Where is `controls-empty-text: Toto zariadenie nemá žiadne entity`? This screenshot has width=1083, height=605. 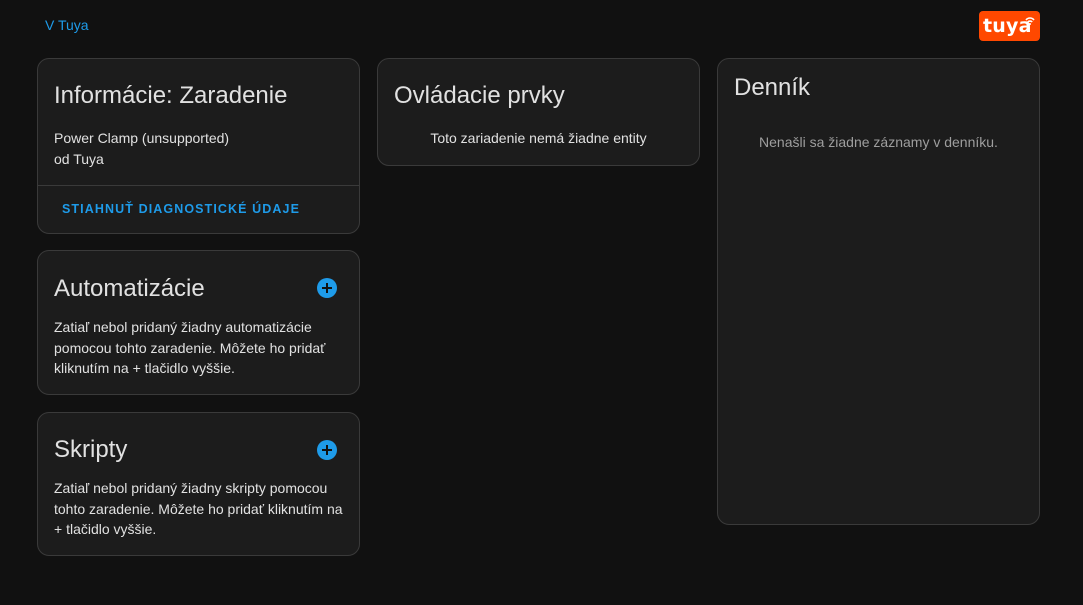
controls-empty-text: Toto zariadenie nemá žiadne entity is located at coordinates (538, 138).